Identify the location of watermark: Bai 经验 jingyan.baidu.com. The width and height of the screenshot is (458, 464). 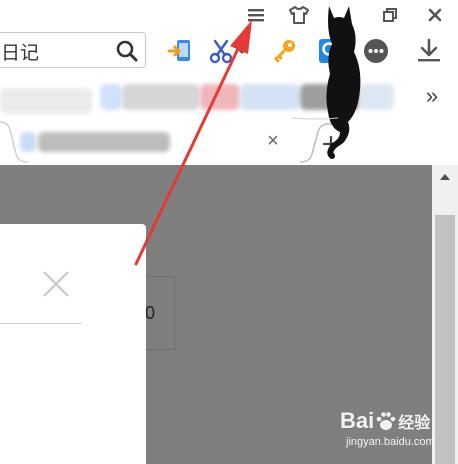
(395, 433).